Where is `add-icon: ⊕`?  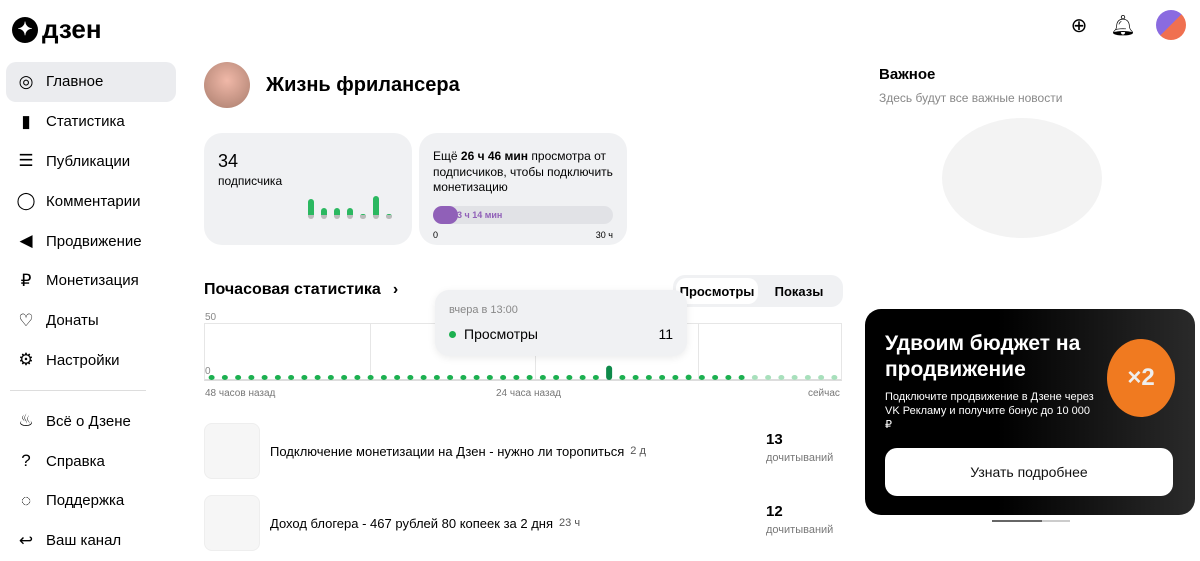 add-icon: ⊕ is located at coordinates (1079, 25).